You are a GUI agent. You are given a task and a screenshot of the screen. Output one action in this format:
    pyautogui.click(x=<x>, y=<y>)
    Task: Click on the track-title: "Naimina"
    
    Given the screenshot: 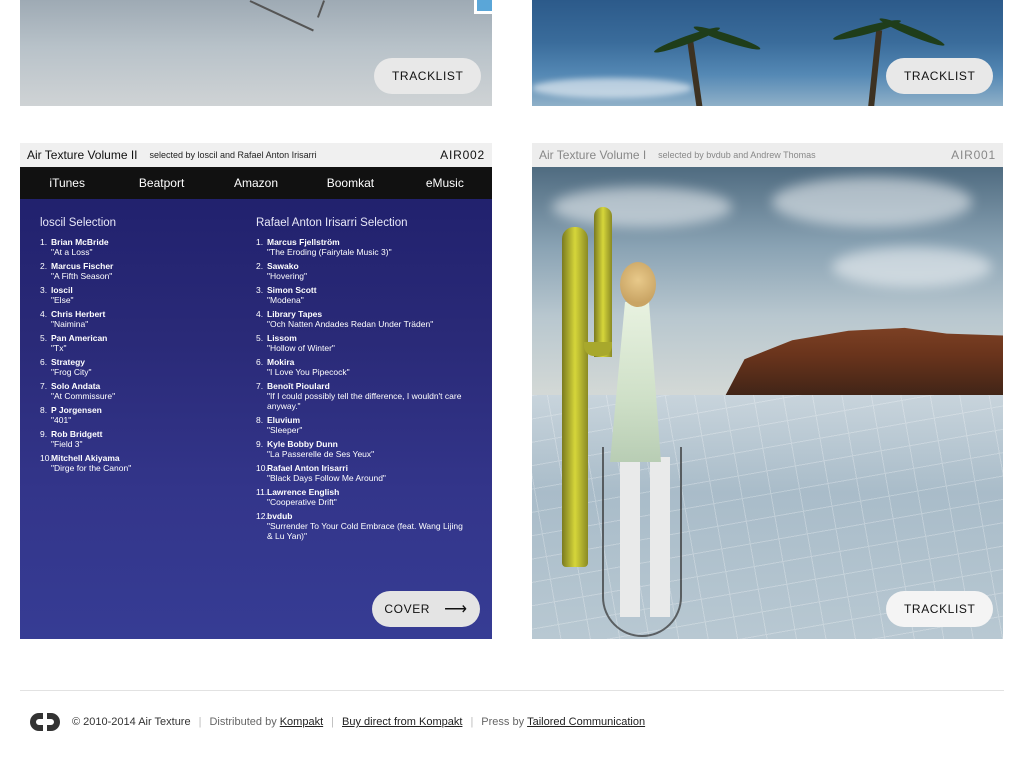 What is the action you would take?
    pyautogui.click(x=70, y=324)
    